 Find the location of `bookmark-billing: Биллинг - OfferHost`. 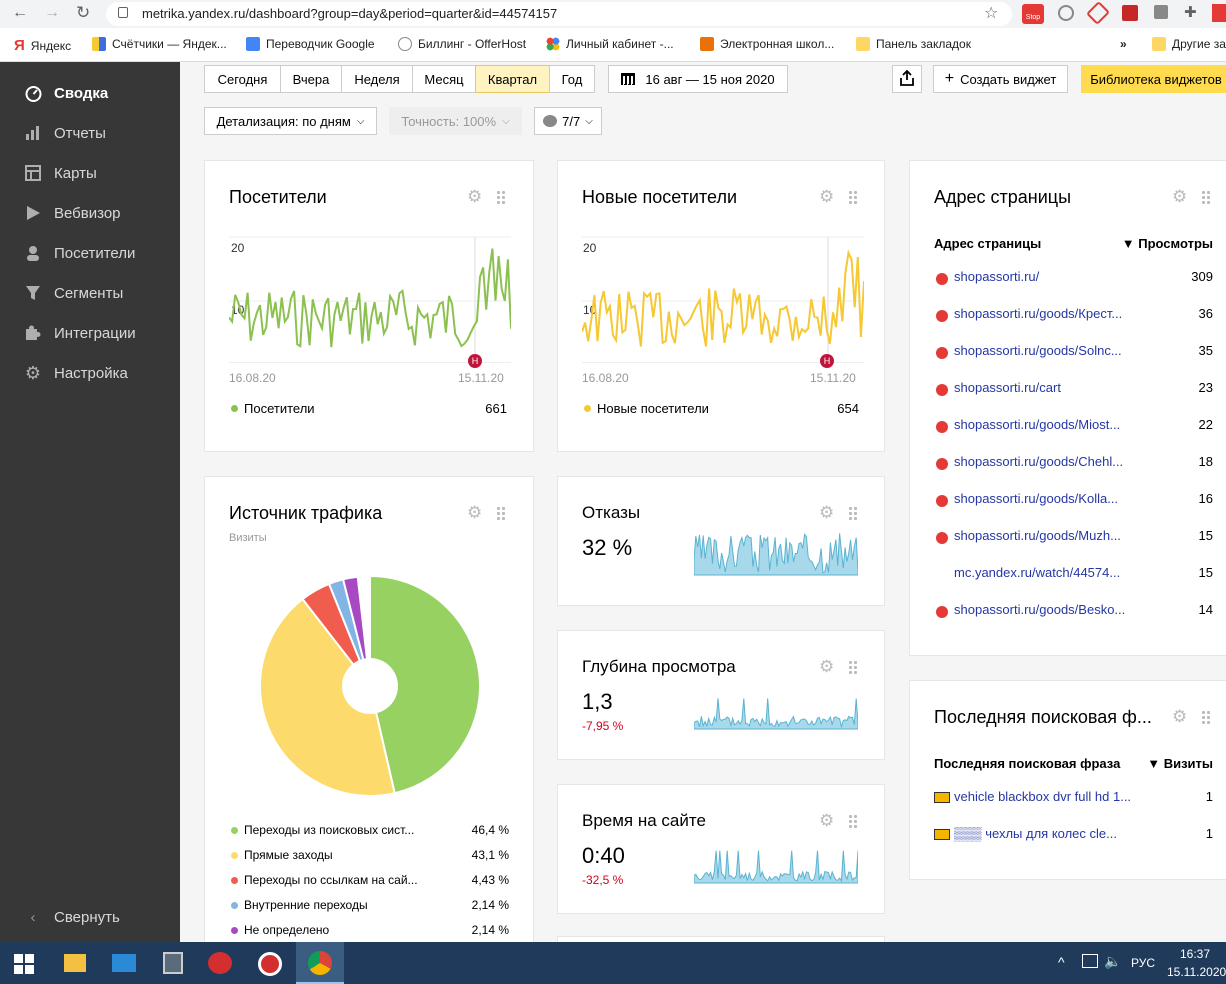

bookmark-billing: Биллинг - OfferHost is located at coordinates (462, 44).